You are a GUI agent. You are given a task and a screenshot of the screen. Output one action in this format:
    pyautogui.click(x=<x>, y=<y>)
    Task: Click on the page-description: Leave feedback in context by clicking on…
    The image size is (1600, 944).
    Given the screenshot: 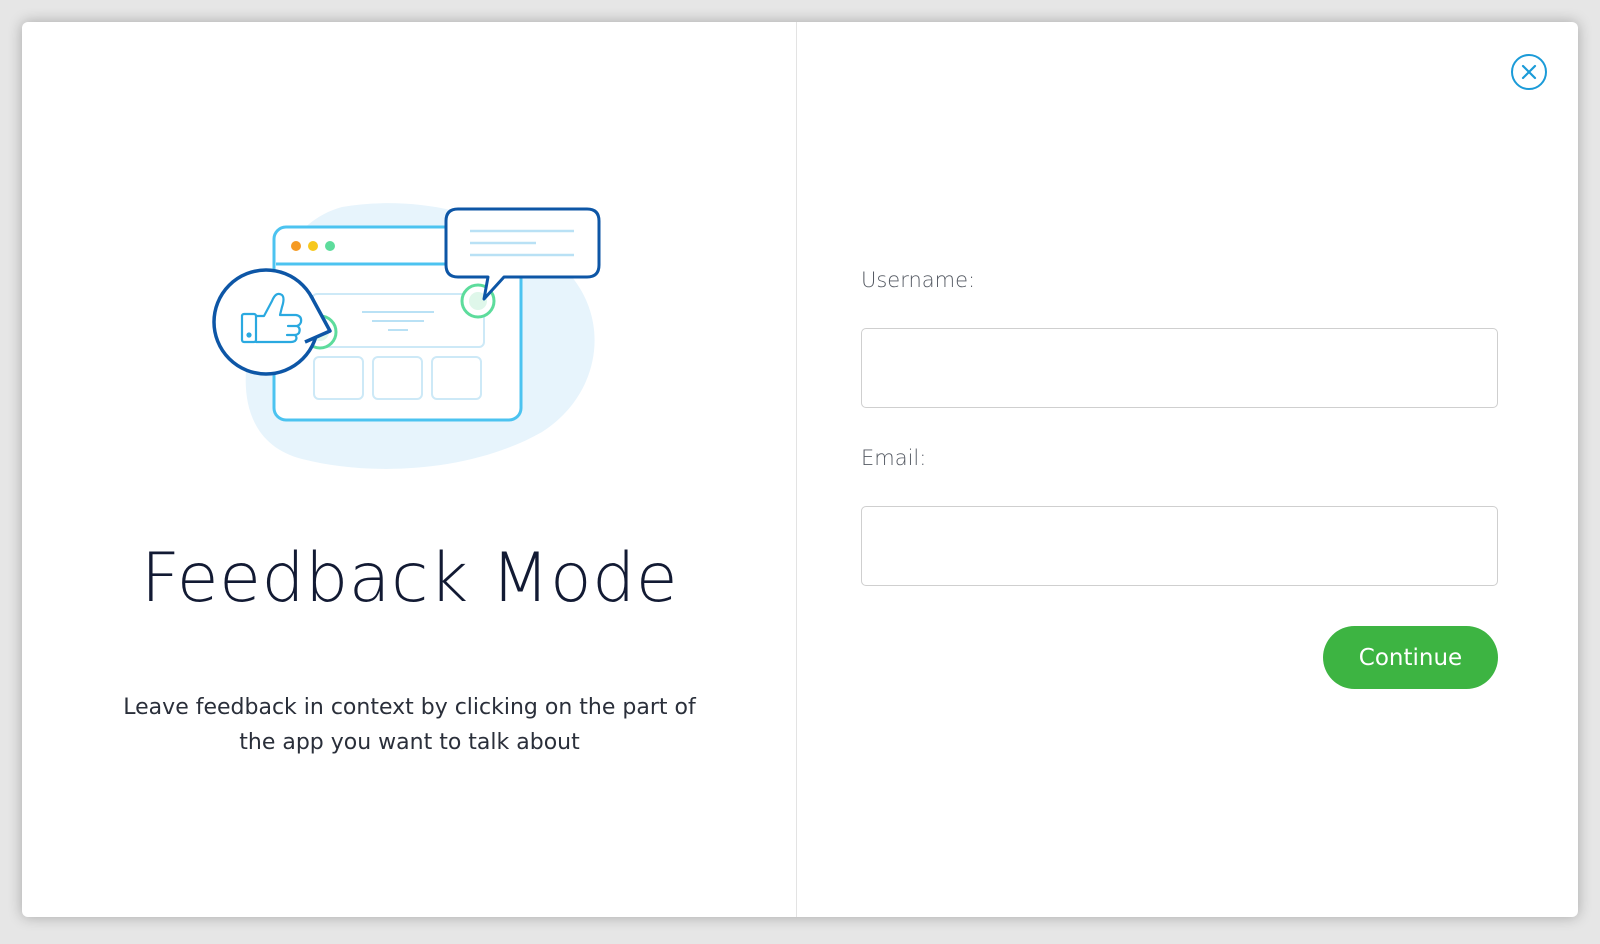 What is the action you would take?
    pyautogui.click(x=409, y=725)
    